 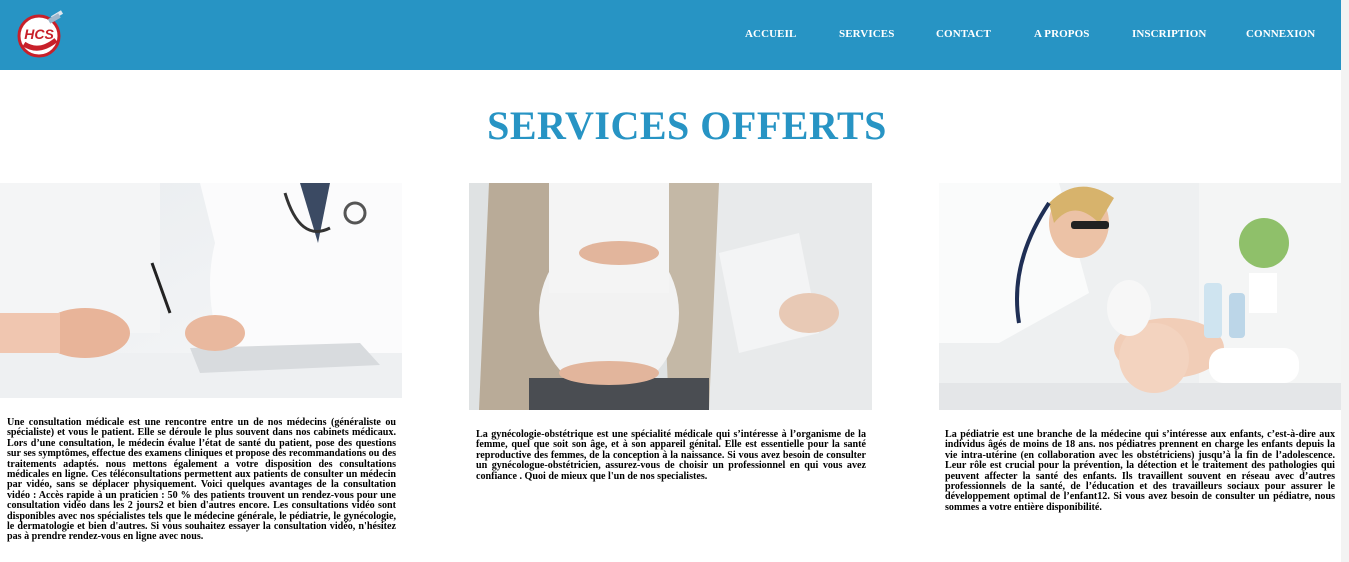 What do you see at coordinates (1345, 281) in the screenshot?
I see `page-edge` at bounding box center [1345, 281].